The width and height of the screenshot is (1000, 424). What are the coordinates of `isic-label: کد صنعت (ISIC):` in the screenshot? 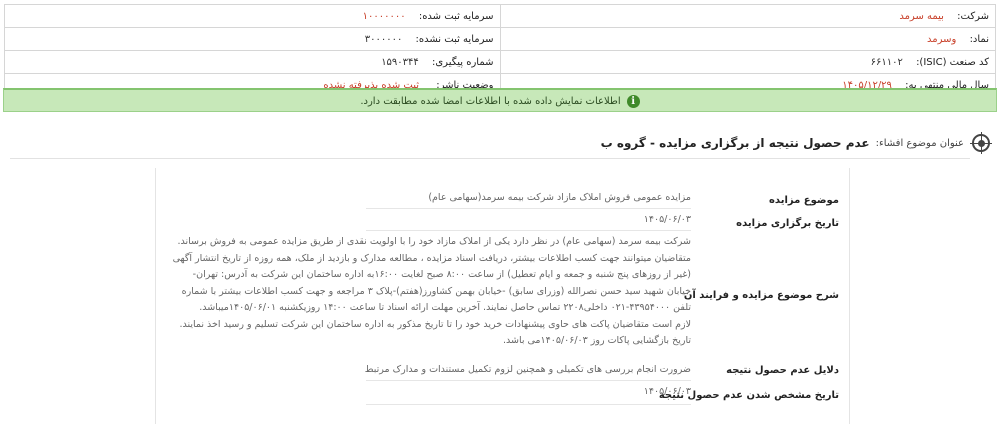 It's located at (952, 62).